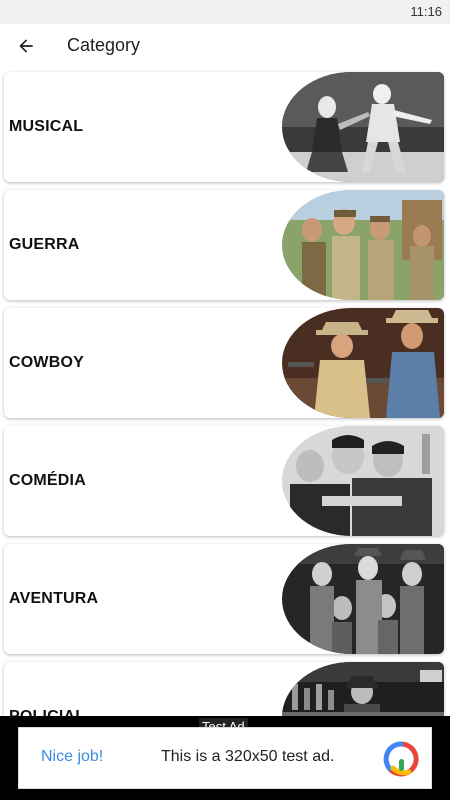 This screenshot has height=800, width=450. Describe the element at coordinates (224, 127) in the screenshot. I see `category-card-musical: MUSICAL` at that location.